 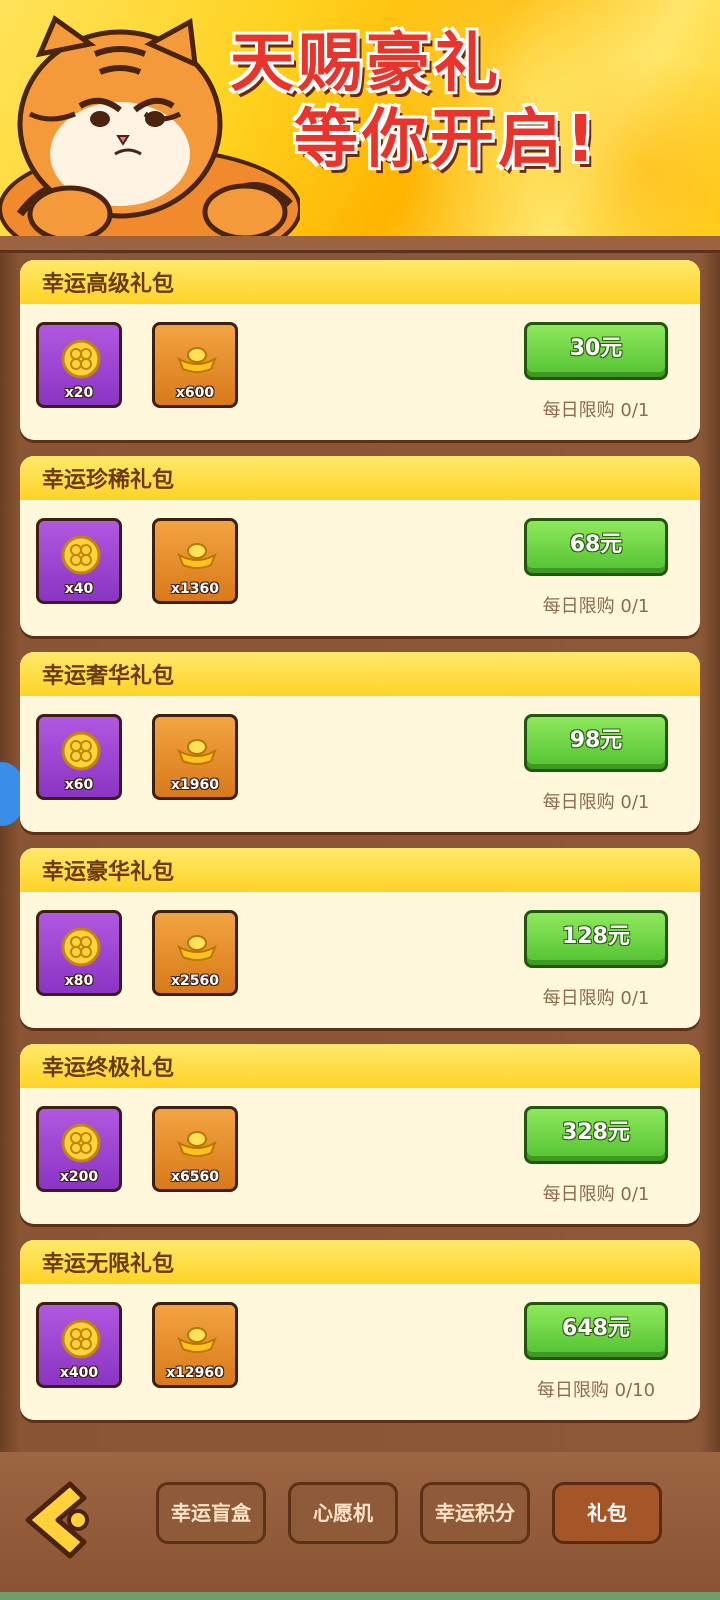 What do you see at coordinates (195, 1373) in the screenshot?
I see `ingot-qty: x12960` at bounding box center [195, 1373].